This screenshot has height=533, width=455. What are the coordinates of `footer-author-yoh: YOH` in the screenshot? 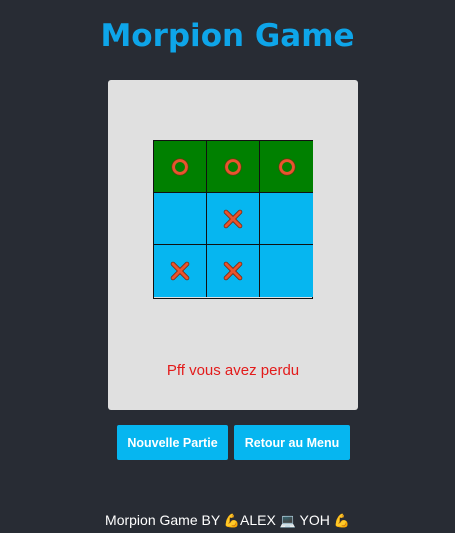 It's located at (314, 520).